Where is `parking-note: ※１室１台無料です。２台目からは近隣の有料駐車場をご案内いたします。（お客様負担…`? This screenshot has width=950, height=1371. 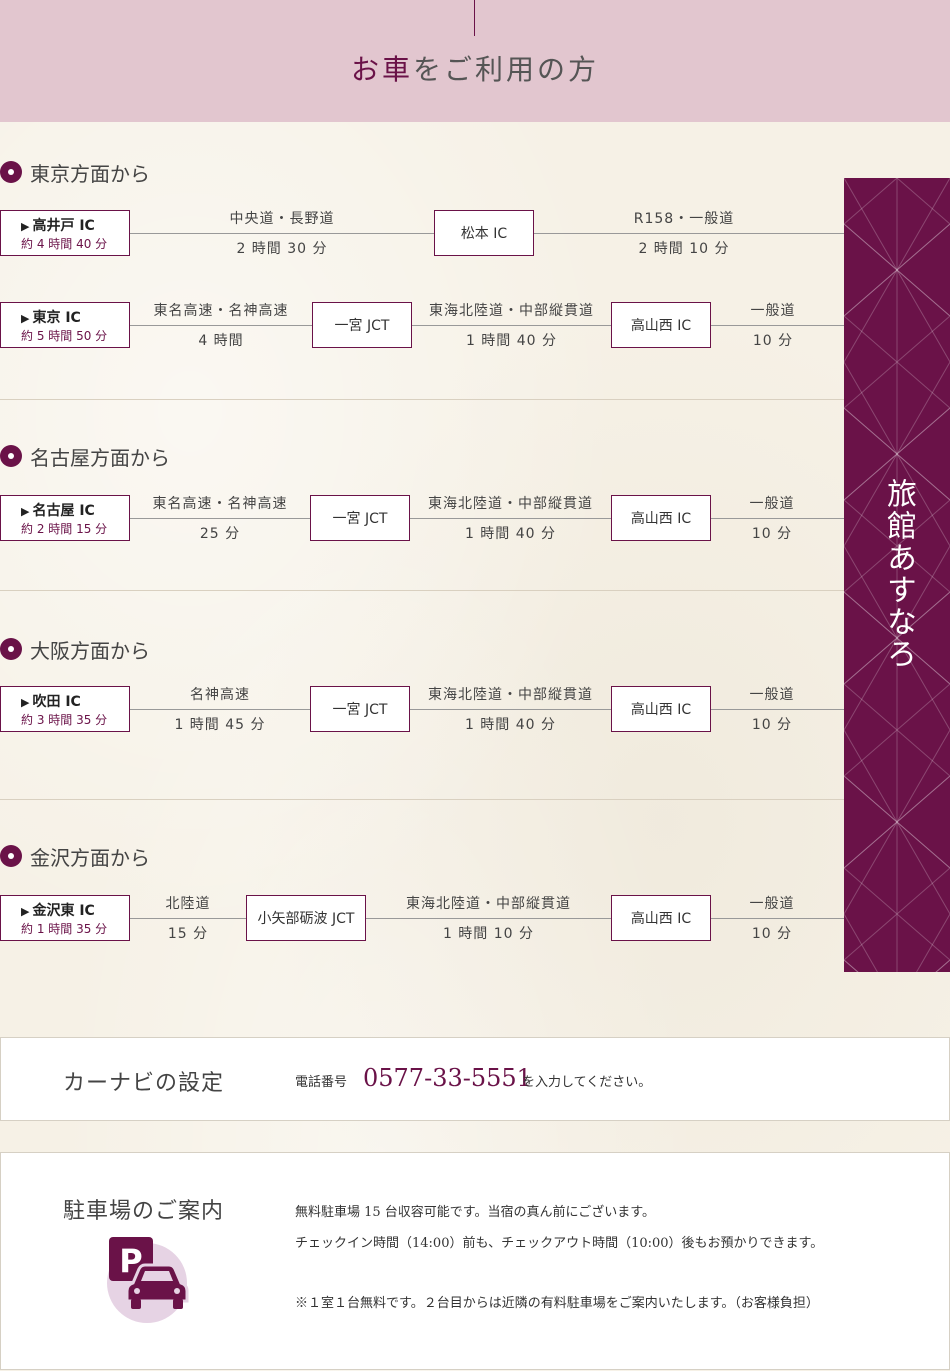 parking-note: ※１室１台無料です。２台目からは近隣の有料駐車場をご案内いたします。（お客様負担… is located at coordinates (557, 1303).